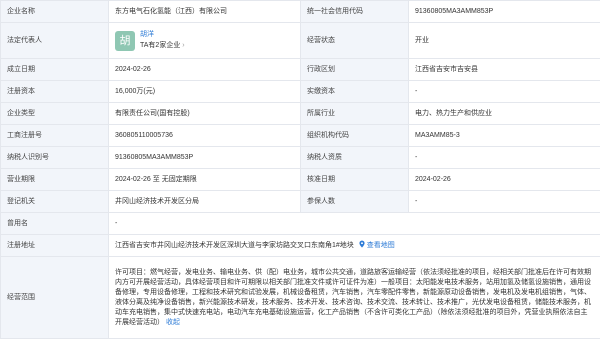  Describe the element at coordinates (204, 11) in the screenshot. I see `company-name-value: 东方电气石化氢能（江西）有限公司` at that location.